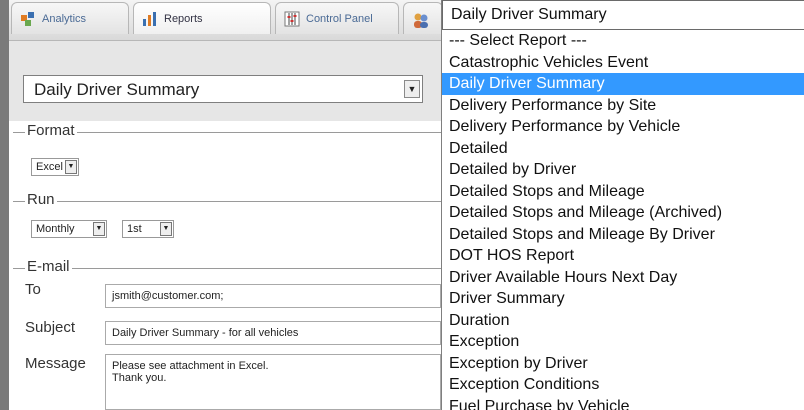 The width and height of the screenshot is (804, 410). What do you see at coordinates (55, 229) in the screenshot?
I see `run-frequency-value: Monthly` at bounding box center [55, 229].